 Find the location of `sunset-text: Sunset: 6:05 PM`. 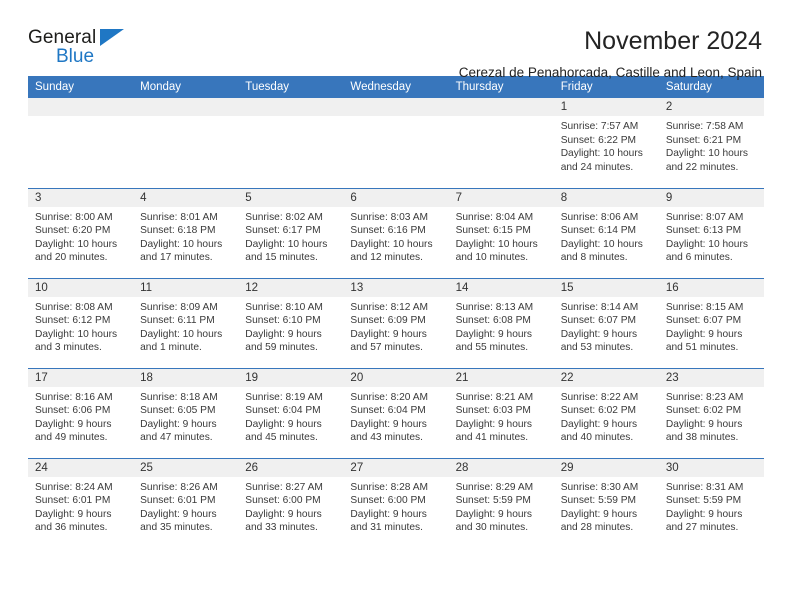

sunset-text: Sunset: 6:05 PM is located at coordinates (178, 411).